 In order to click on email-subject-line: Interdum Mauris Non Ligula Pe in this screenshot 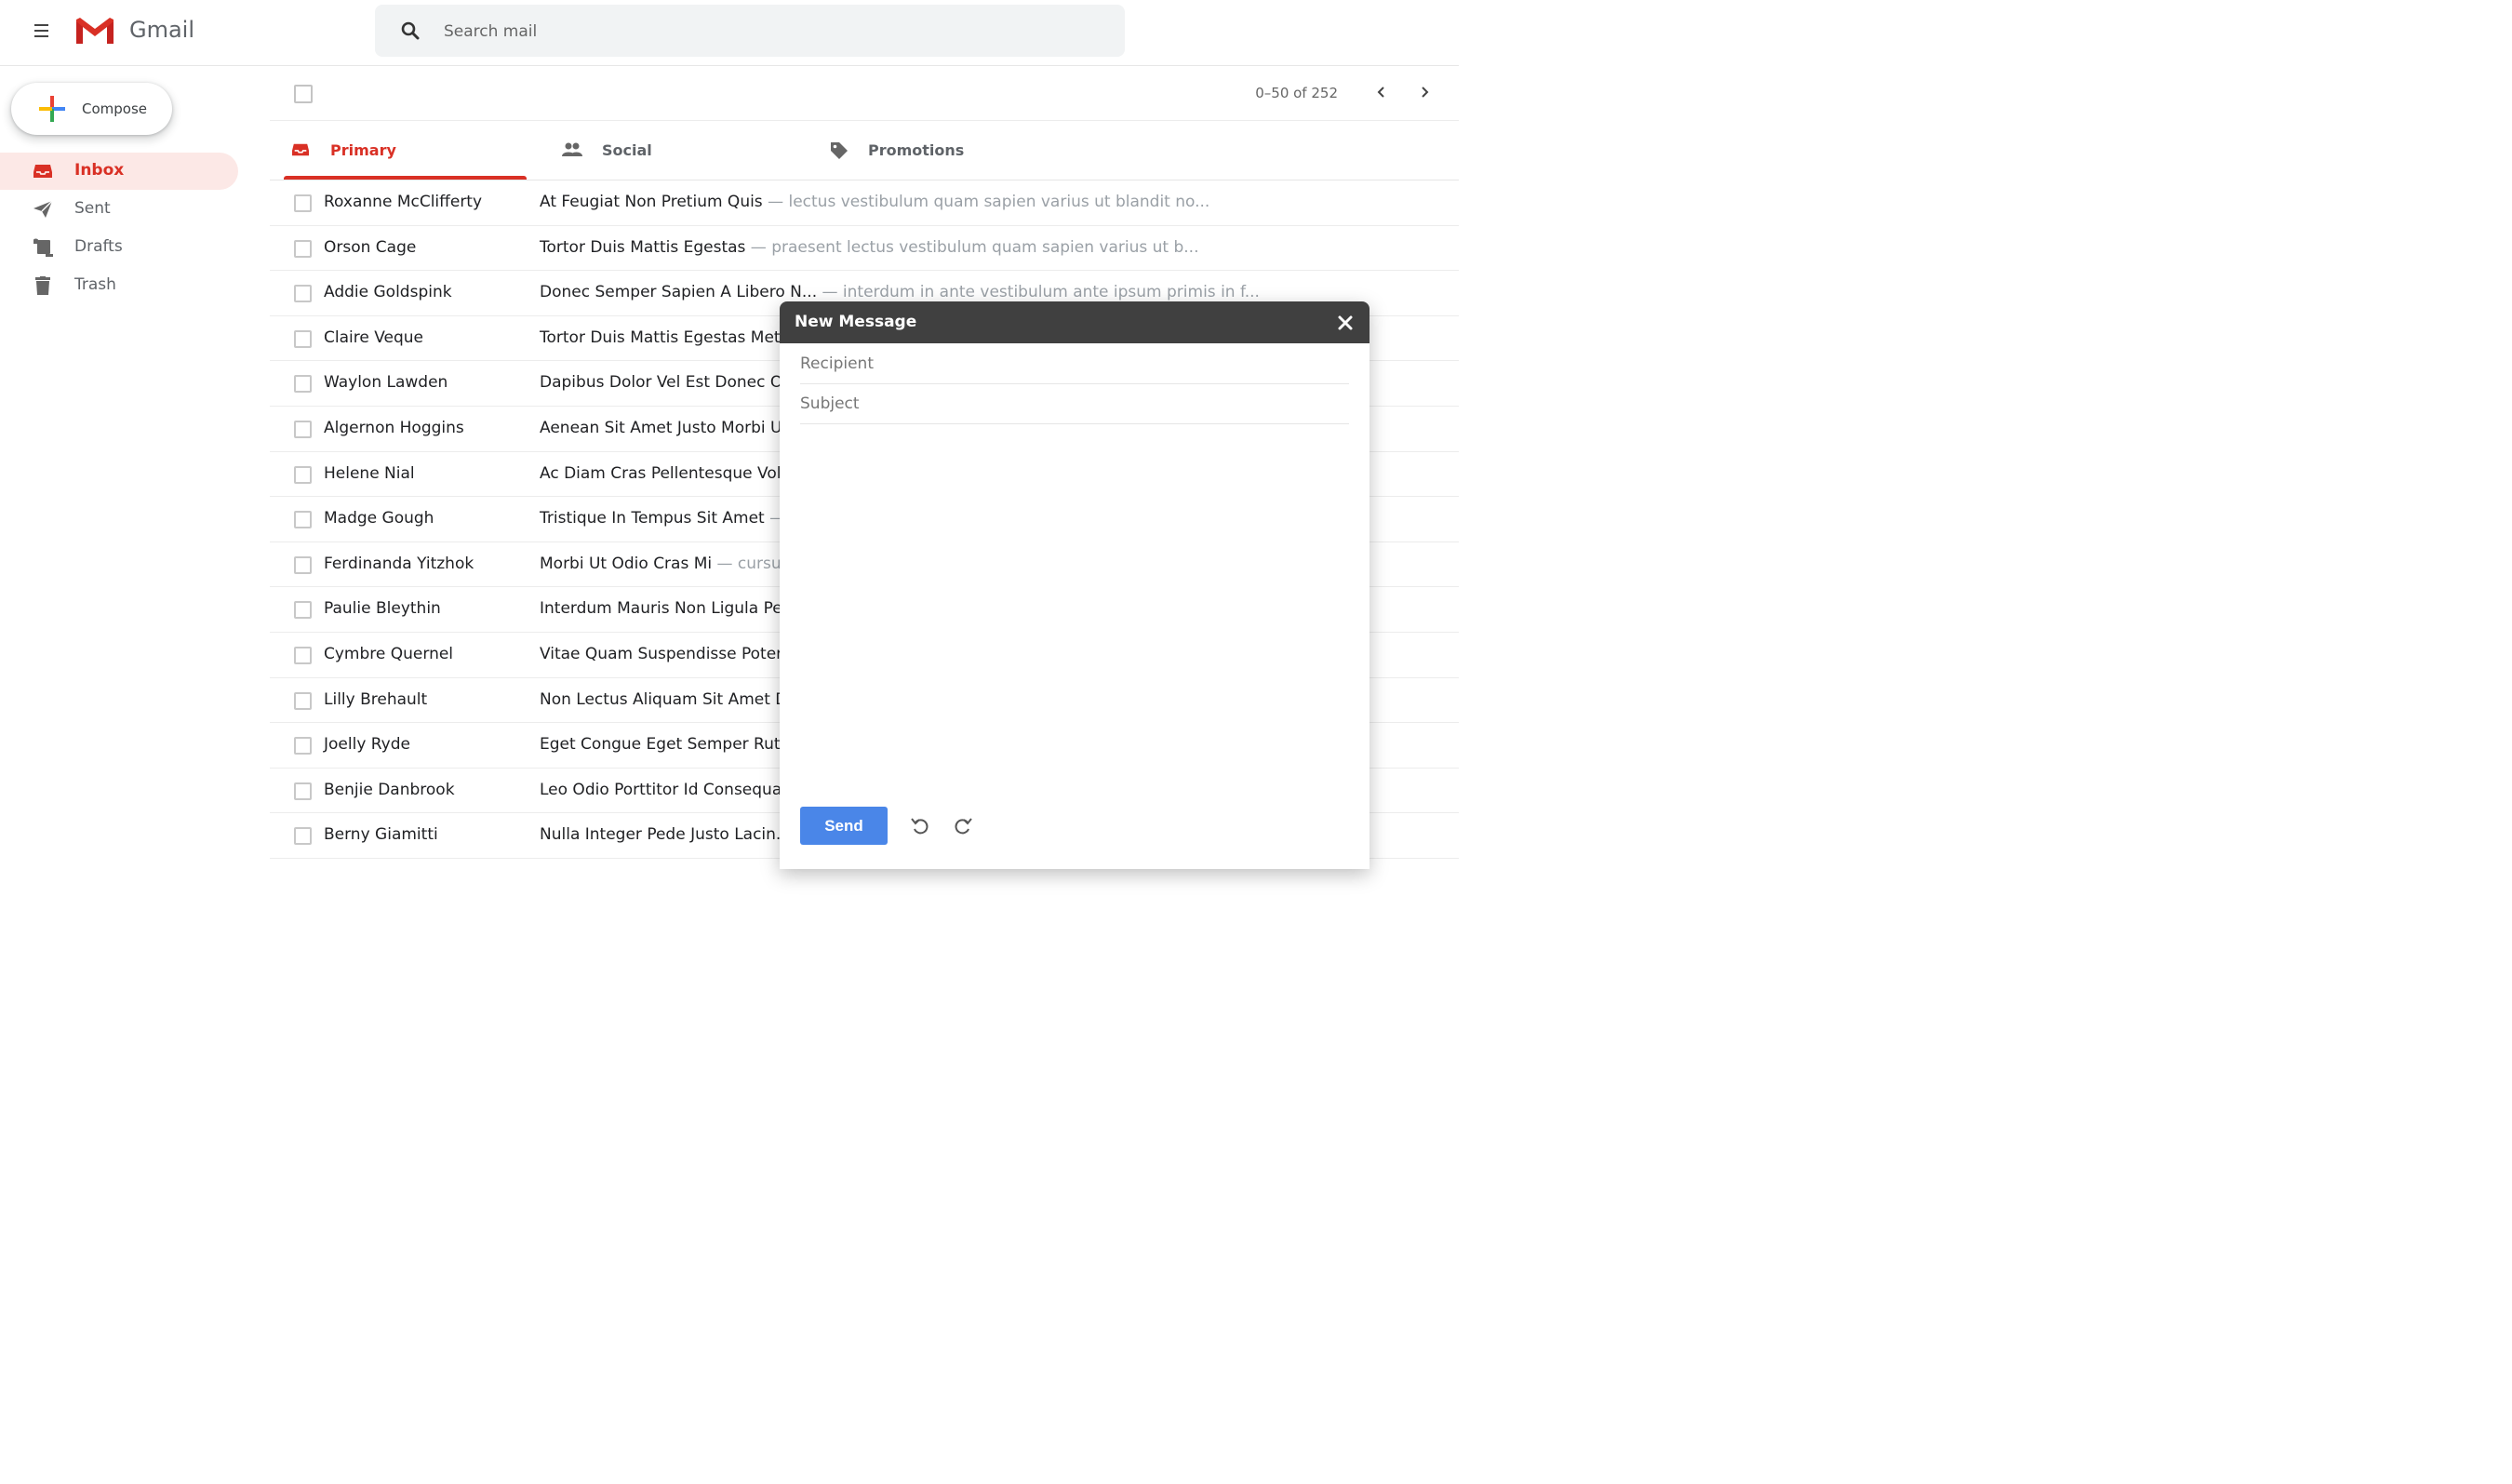, I will do `click(661, 608)`.